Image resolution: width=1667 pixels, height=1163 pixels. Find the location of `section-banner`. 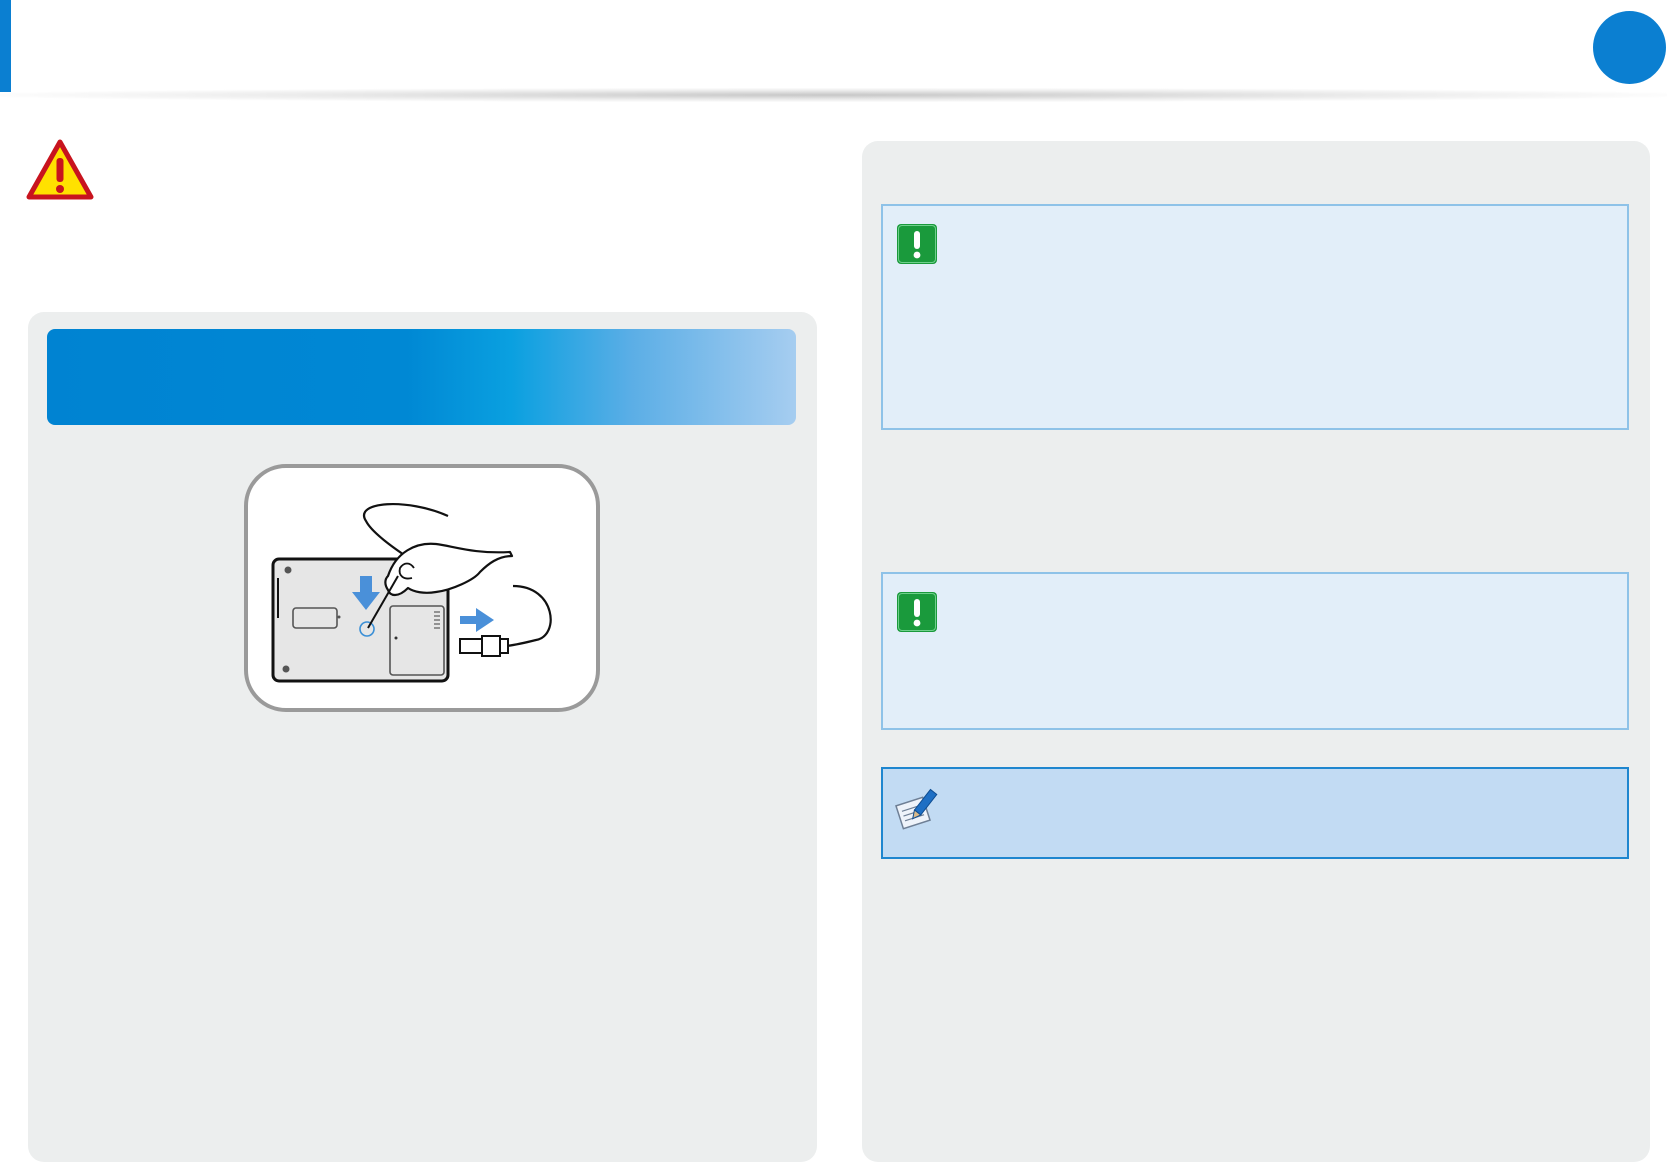

section-banner is located at coordinates (421, 377).